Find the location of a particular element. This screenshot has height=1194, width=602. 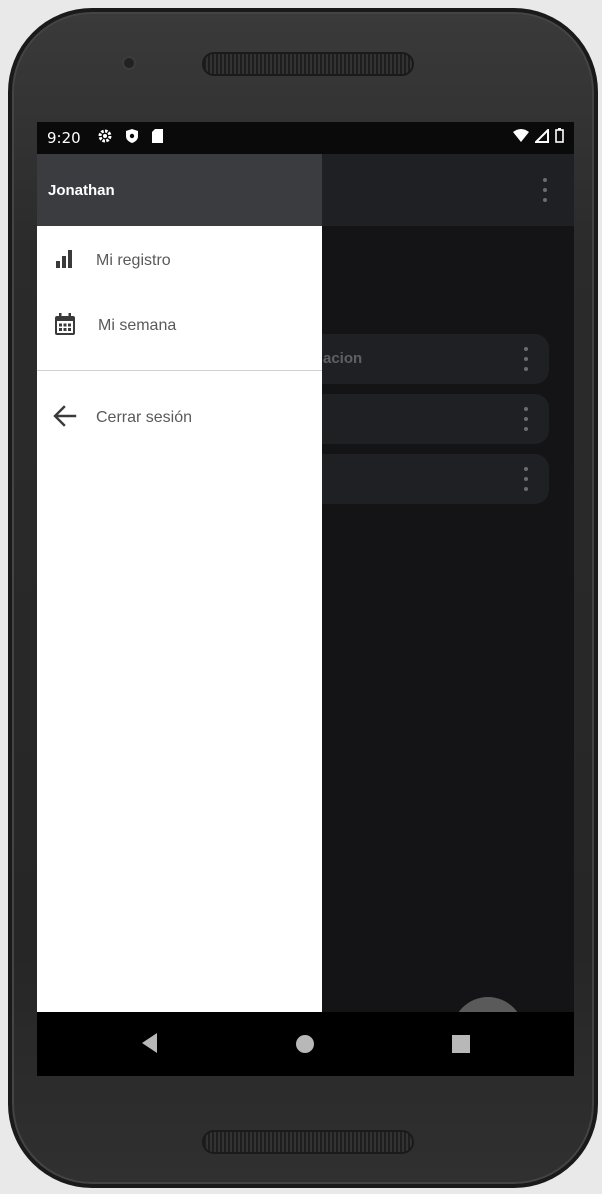

signal-icon is located at coordinates (541, 137).